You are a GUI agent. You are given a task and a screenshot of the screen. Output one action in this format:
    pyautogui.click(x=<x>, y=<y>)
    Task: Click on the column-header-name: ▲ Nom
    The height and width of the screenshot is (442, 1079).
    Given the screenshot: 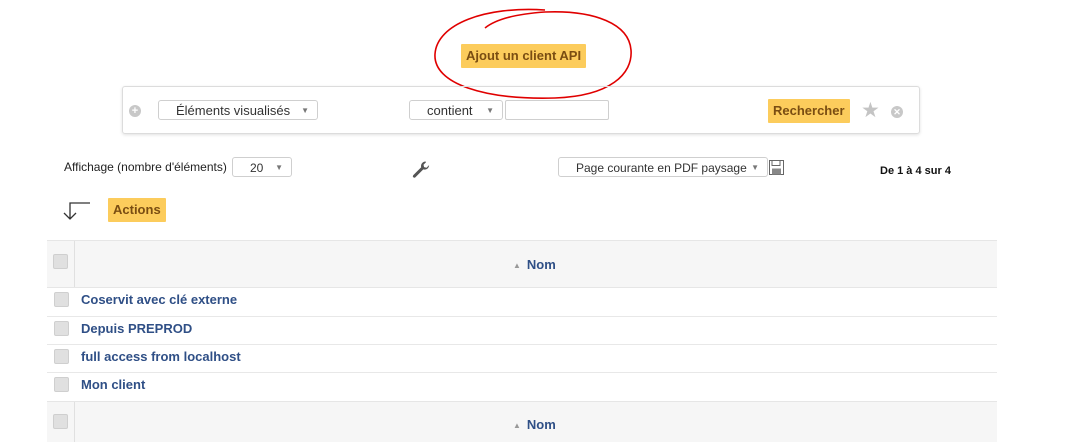 What is the action you would take?
    pyautogui.click(x=534, y=264)
    